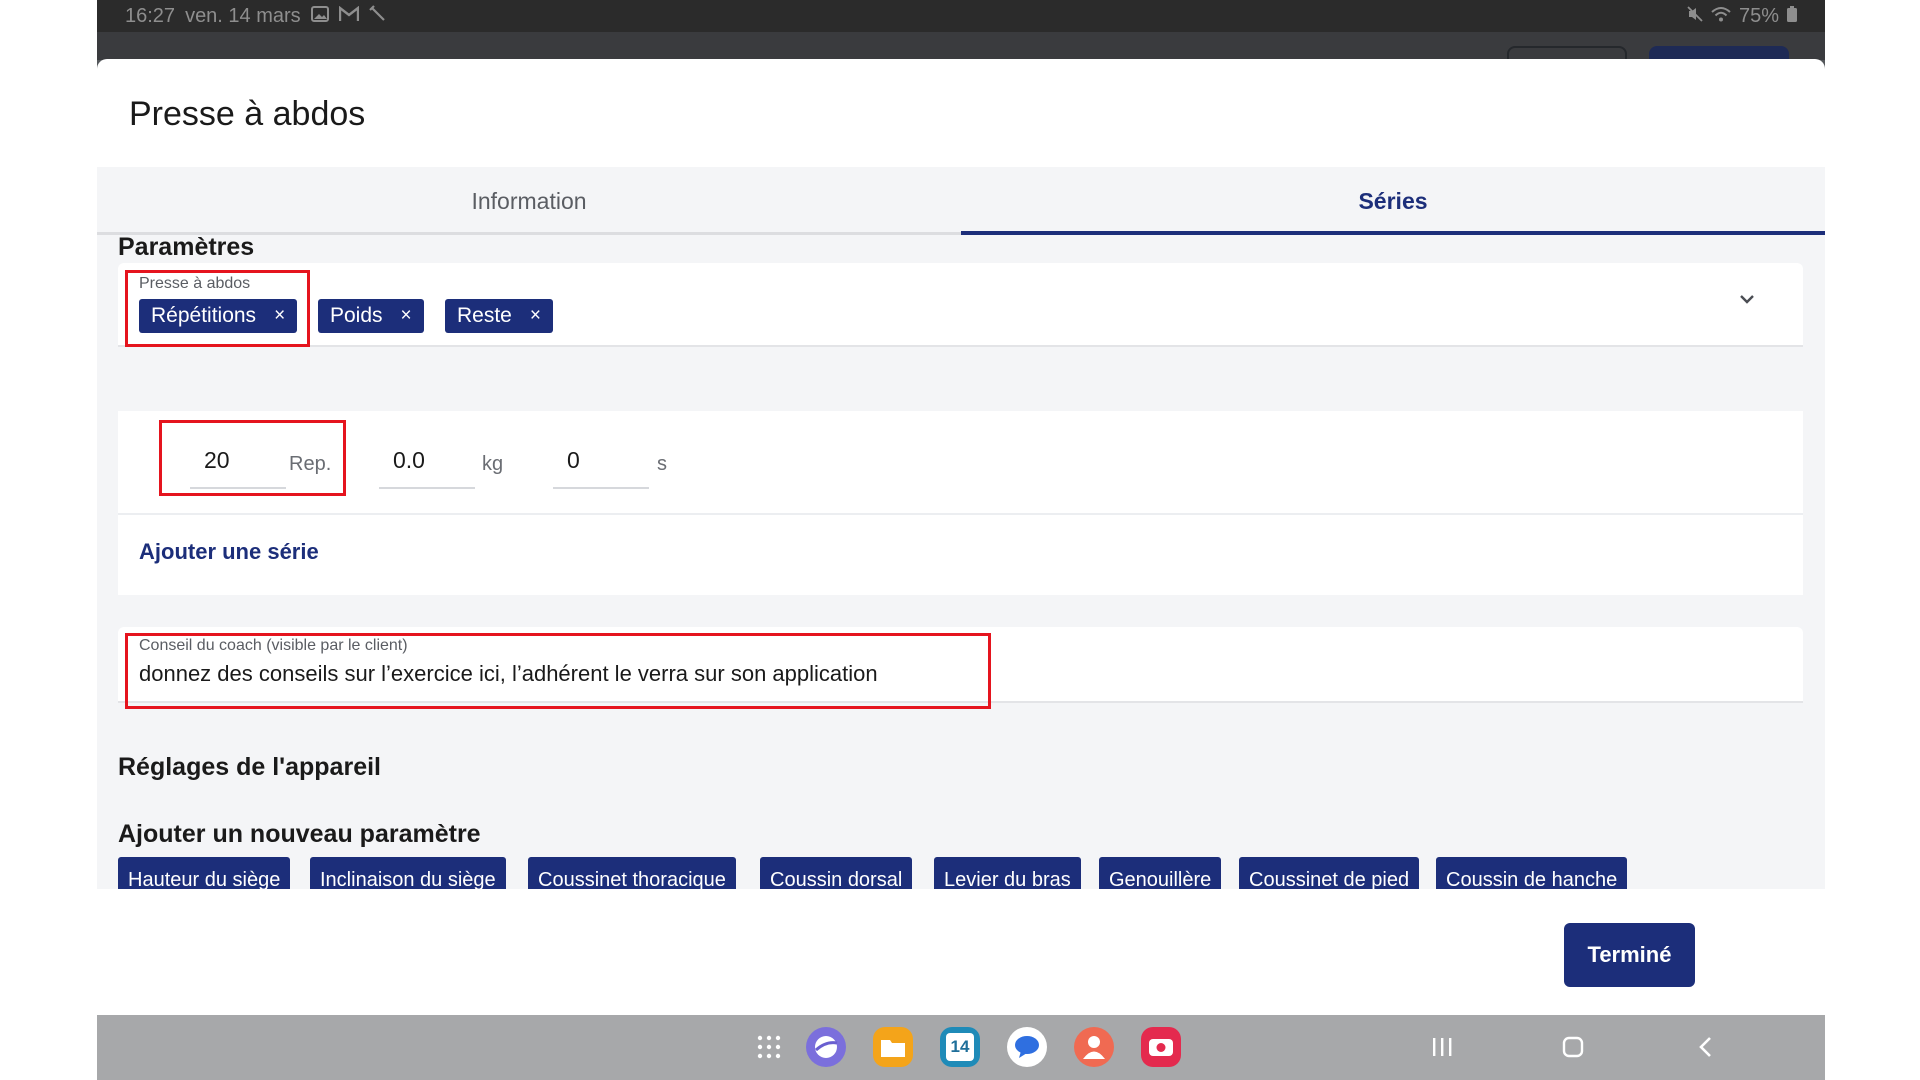  I want to click on parameters-heading: Paramètres, so click(186, 248).